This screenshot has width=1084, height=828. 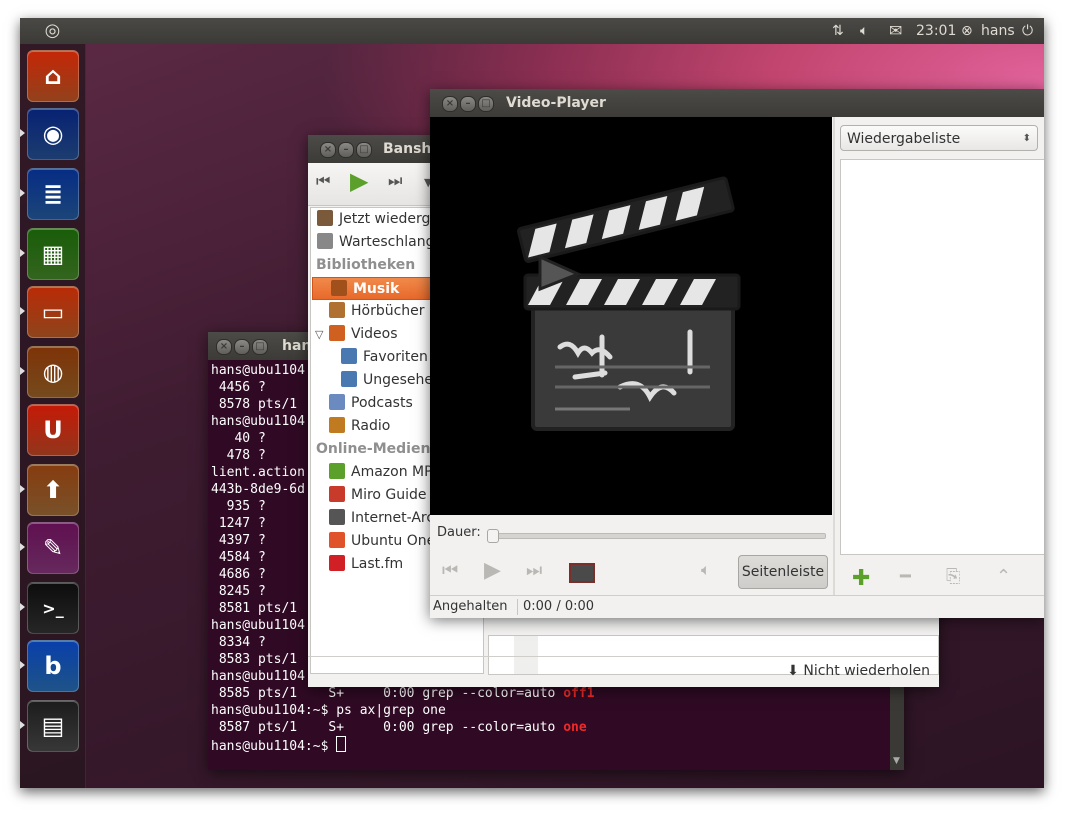 I want to click on dash-home-button: ◎, so click(x=52, y=31).